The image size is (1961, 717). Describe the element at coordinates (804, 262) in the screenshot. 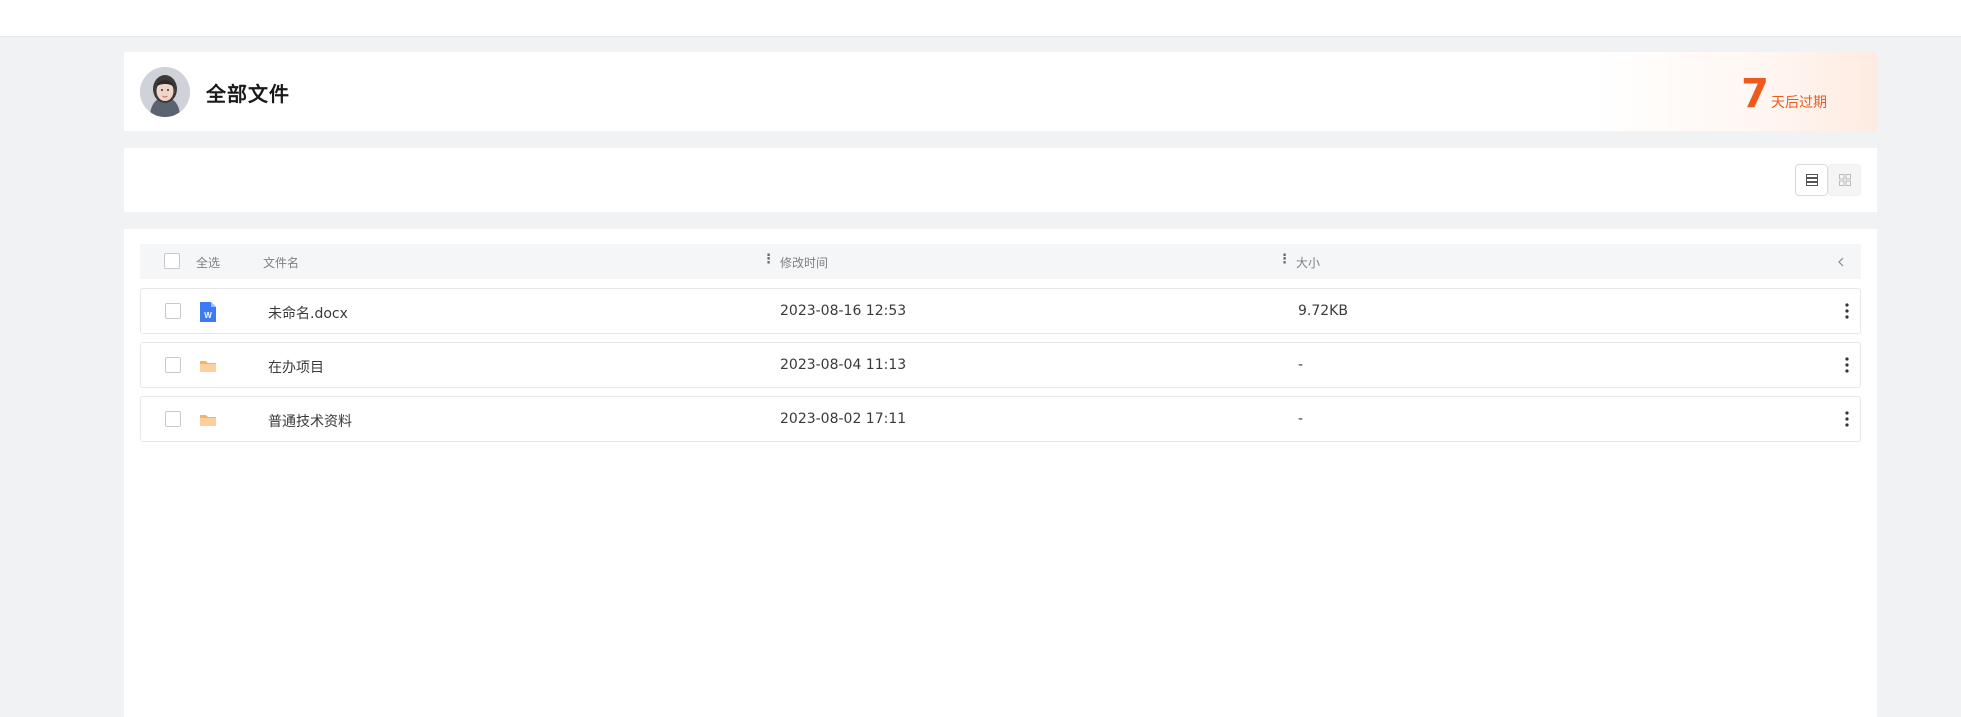

I see `column-header-modified: 修改时间` at that location.